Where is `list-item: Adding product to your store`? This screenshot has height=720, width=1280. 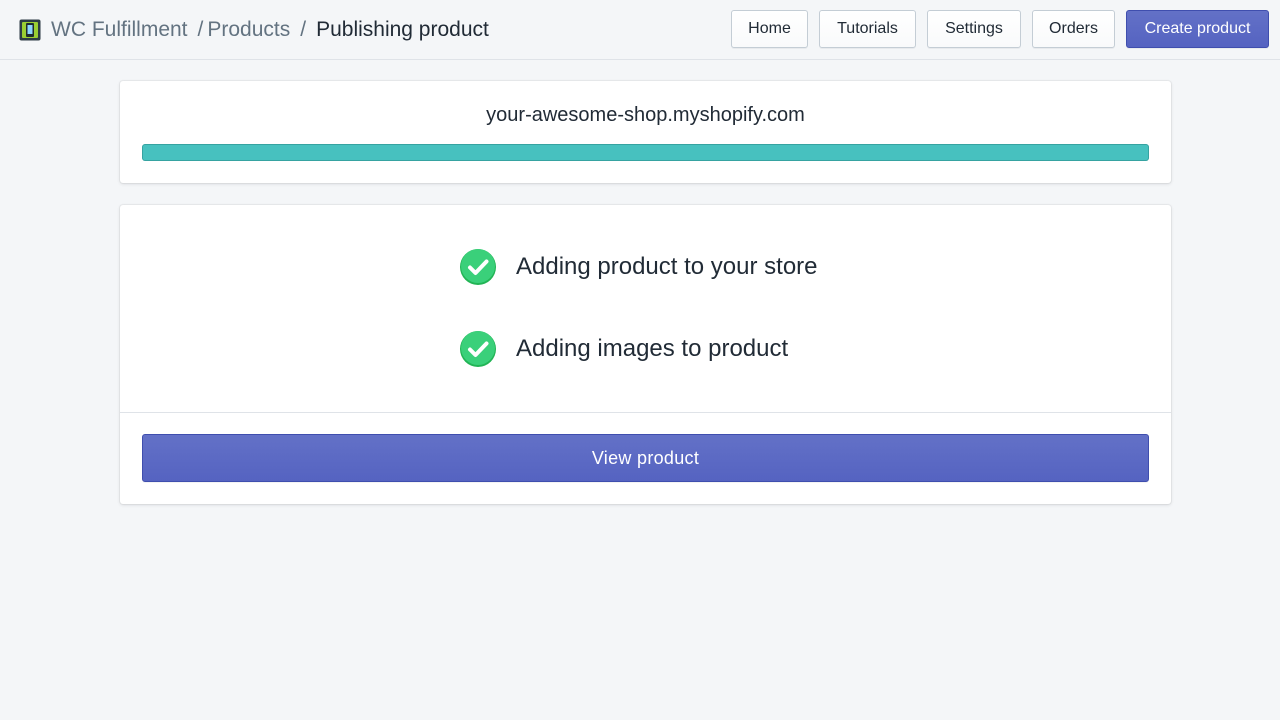 list-item: Adding product to your store is located at coordinates (638, 267).